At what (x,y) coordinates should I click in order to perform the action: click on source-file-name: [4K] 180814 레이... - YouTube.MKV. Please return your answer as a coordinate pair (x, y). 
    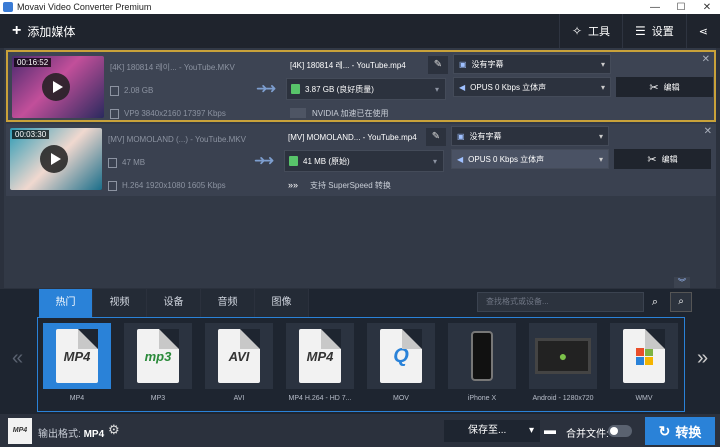
    Looking at the image, I should click on (172, 67).